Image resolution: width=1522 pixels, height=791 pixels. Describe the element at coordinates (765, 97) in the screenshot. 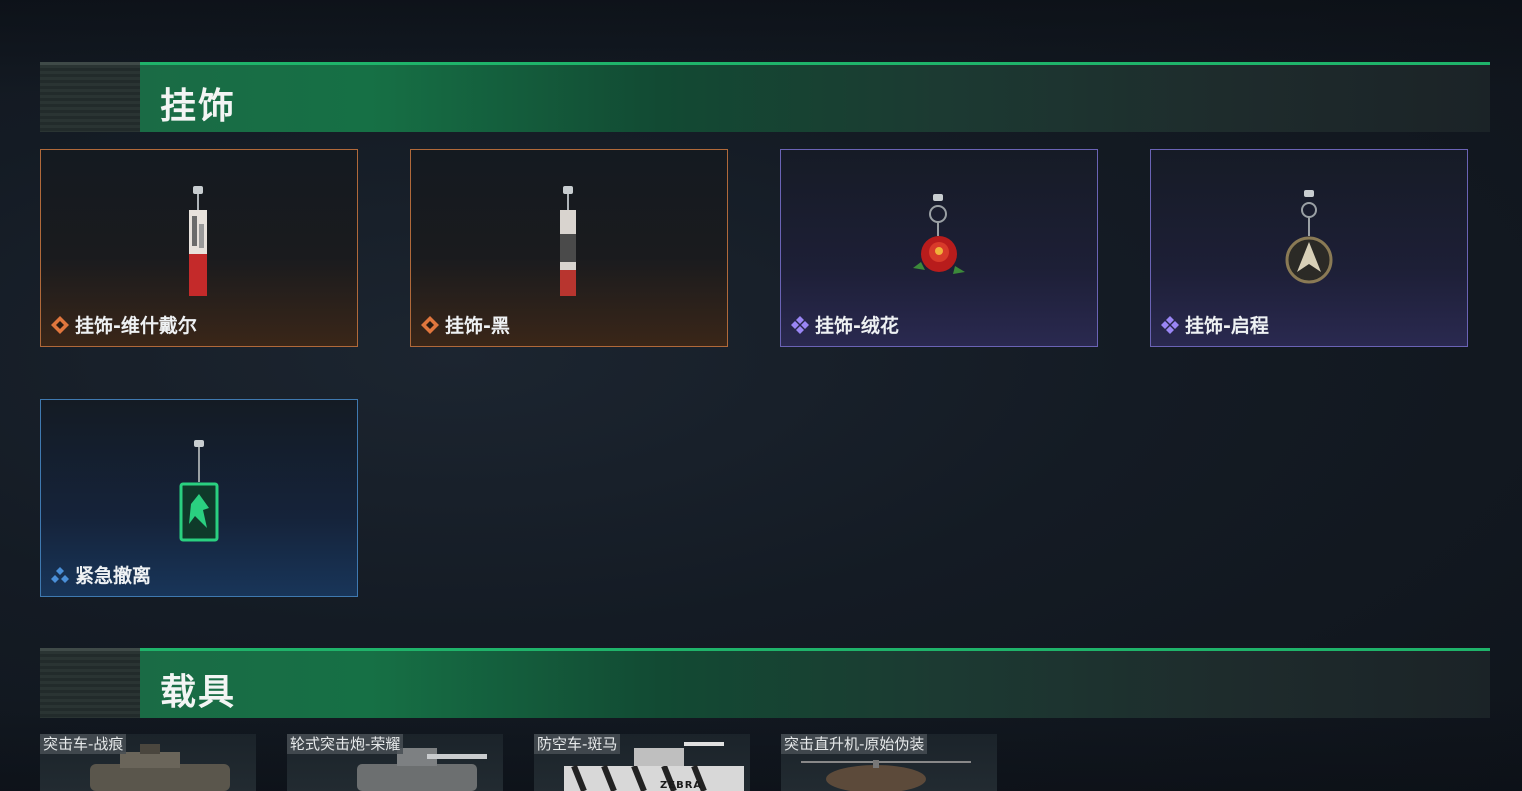

I see `section-header-charms: 挂饰` at that location.